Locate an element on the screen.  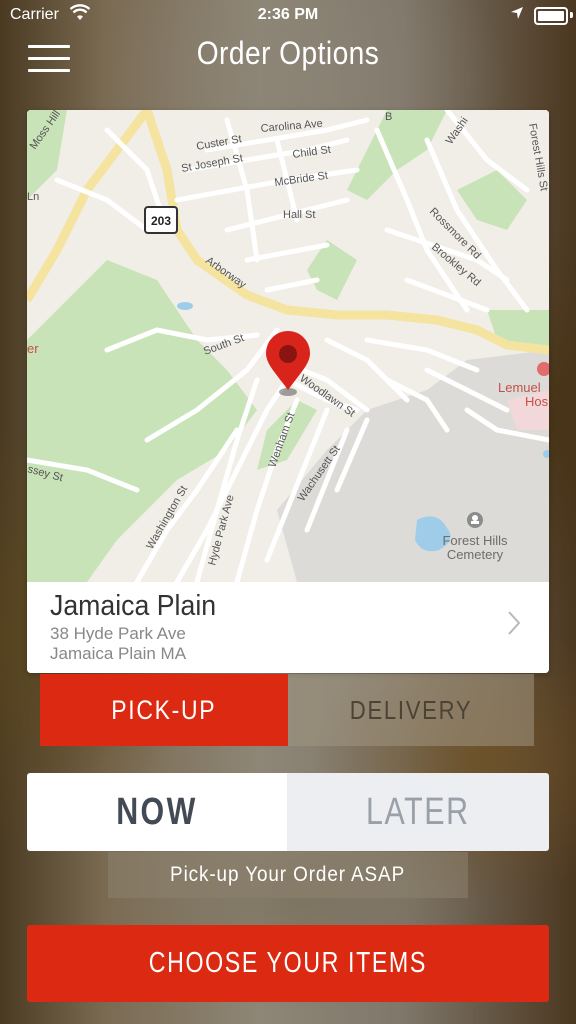
svg-text: Hos is located at coordinates (537, 401).